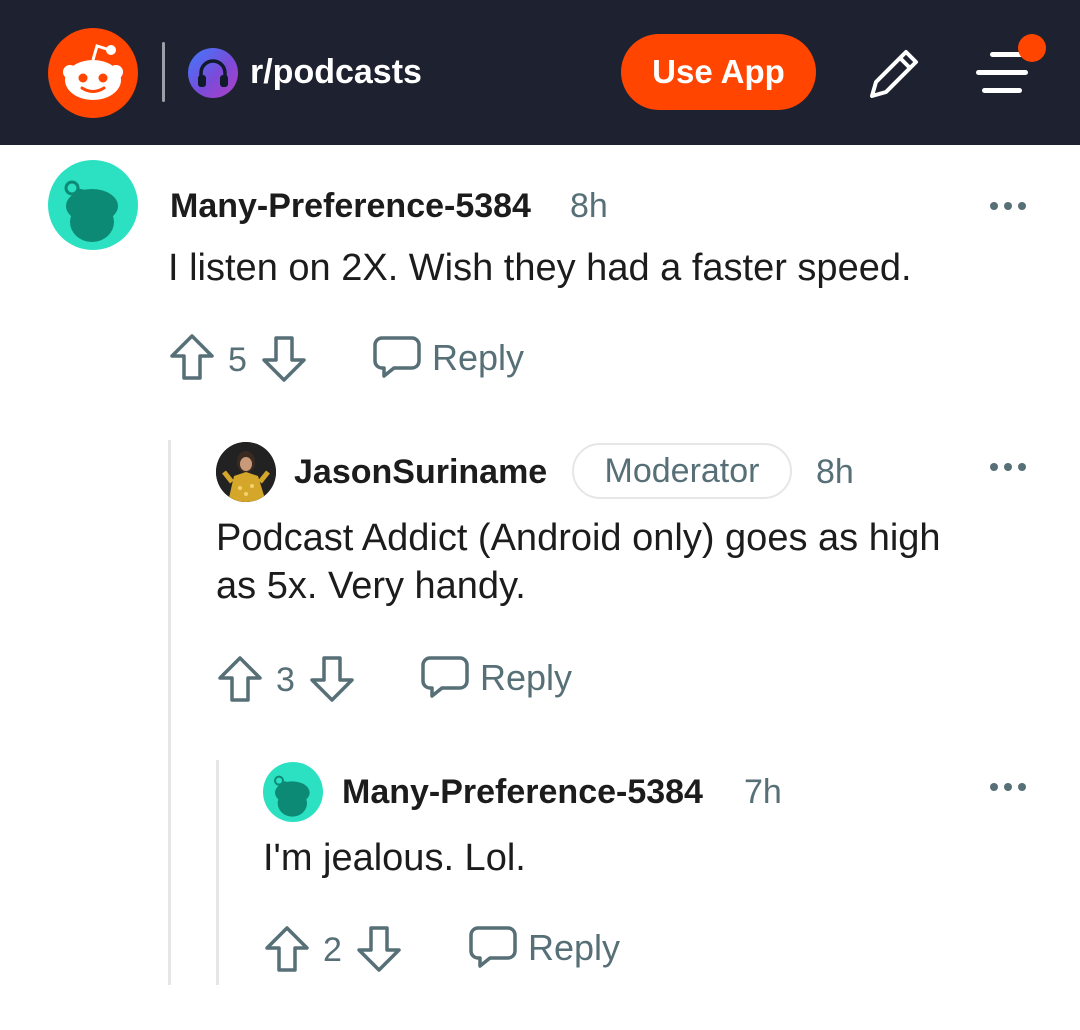 Image resolution: width=1080 pixels, height=1030 pixels. I want to click on header-divider, so click(163, 72).